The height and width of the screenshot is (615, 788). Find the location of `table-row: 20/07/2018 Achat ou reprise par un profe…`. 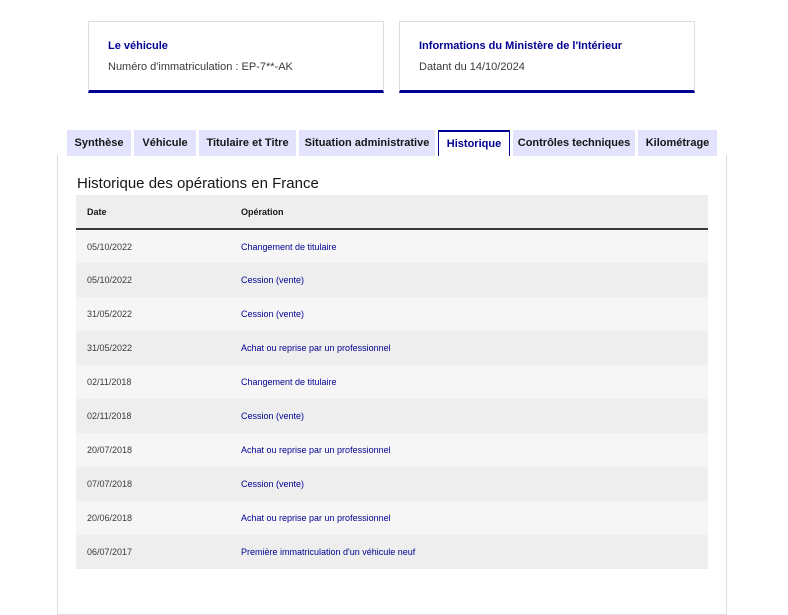

table-row: 20/07/2018 Achat ou reprise par un profe… is located at coordinates (392, 450).